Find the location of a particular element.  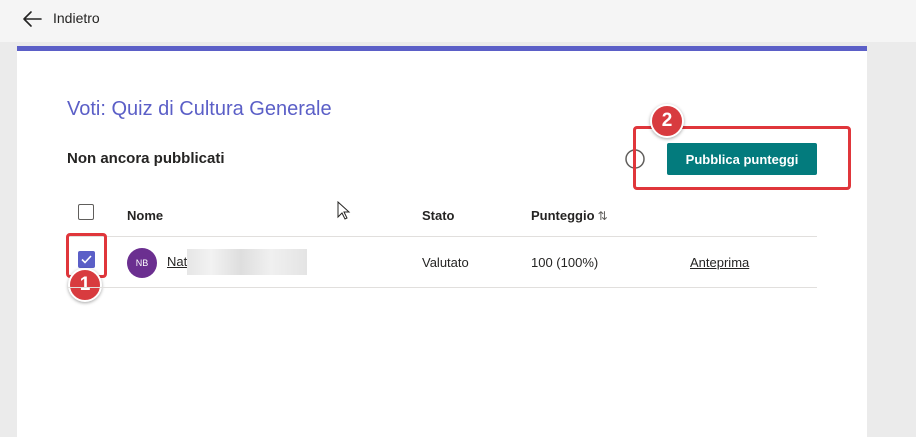

section-title: Non ancora pubblicati is located at coordinates (146, 158).